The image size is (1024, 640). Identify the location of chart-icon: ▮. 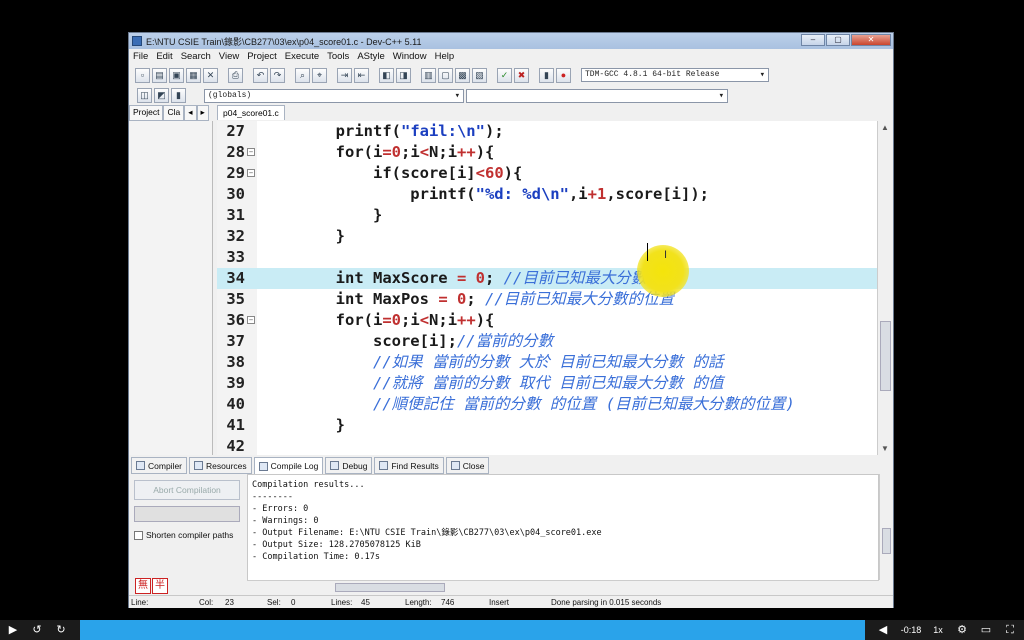
(546, 75).